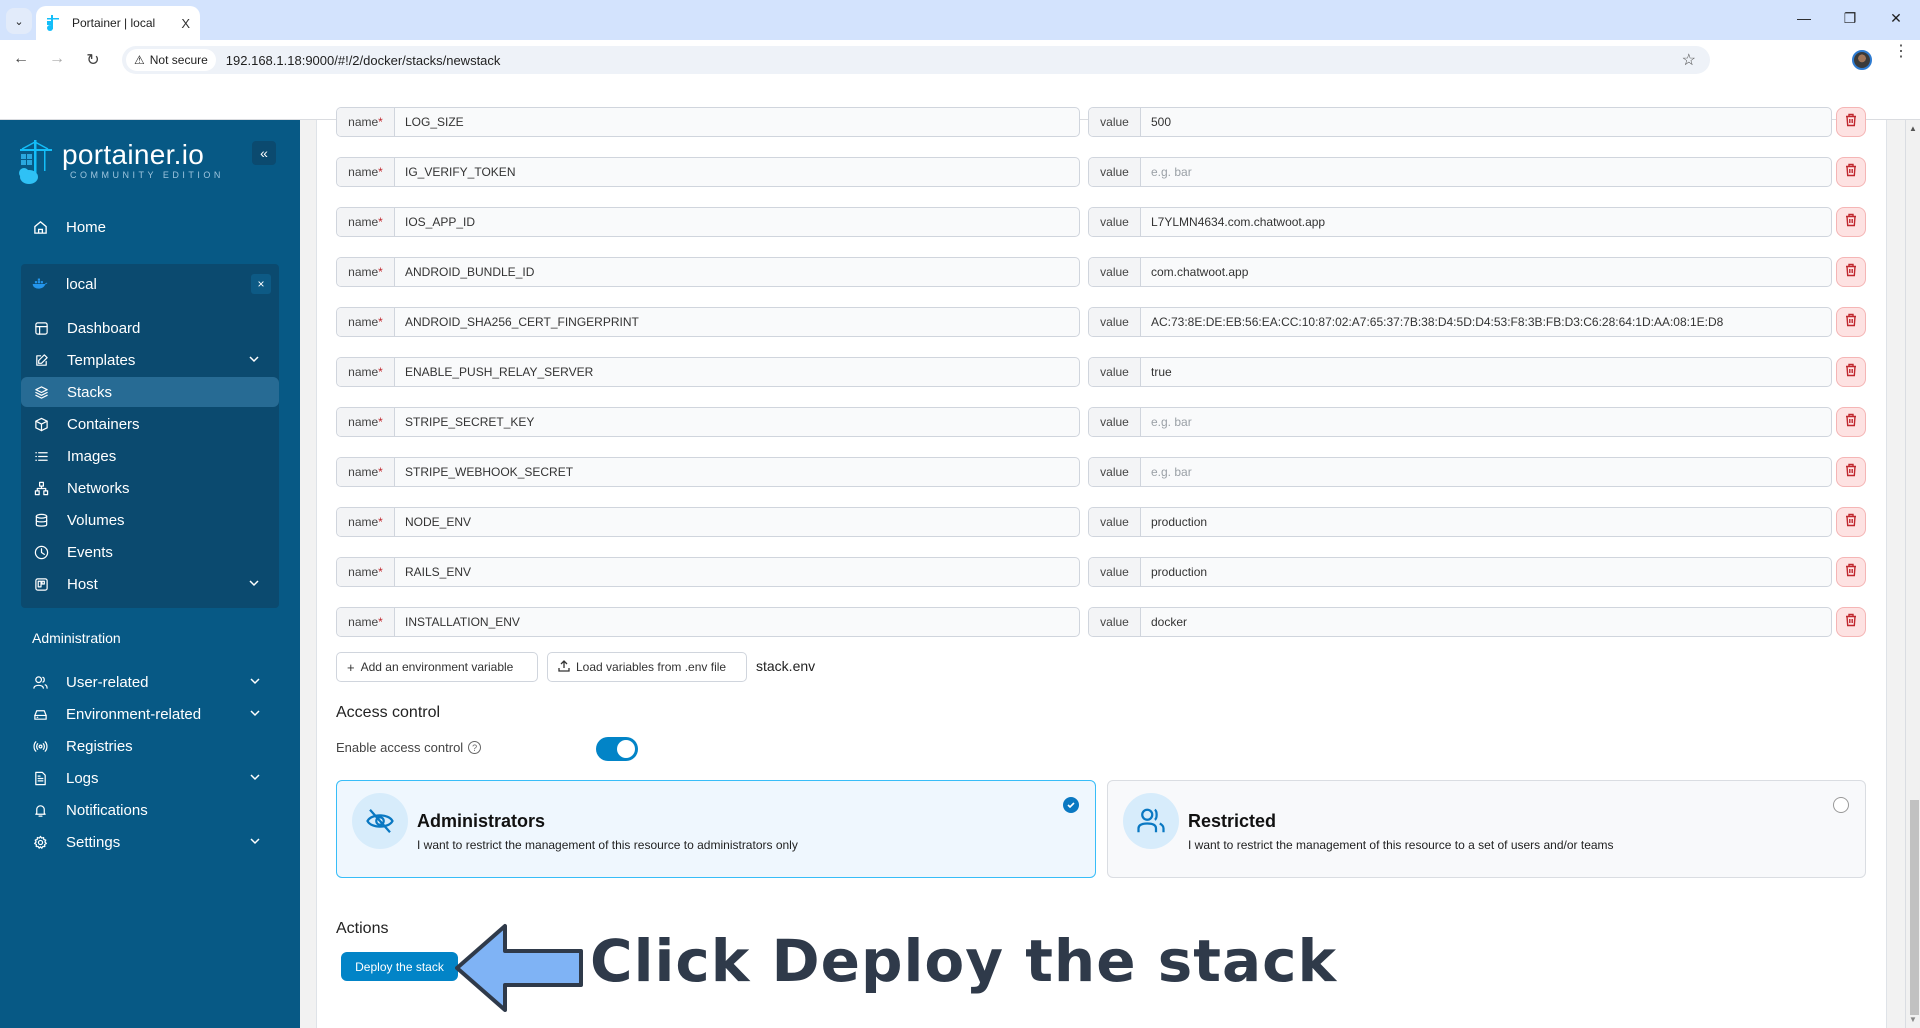  I want to click on sidebar-item-user-related: User-related, so click(150, 682).